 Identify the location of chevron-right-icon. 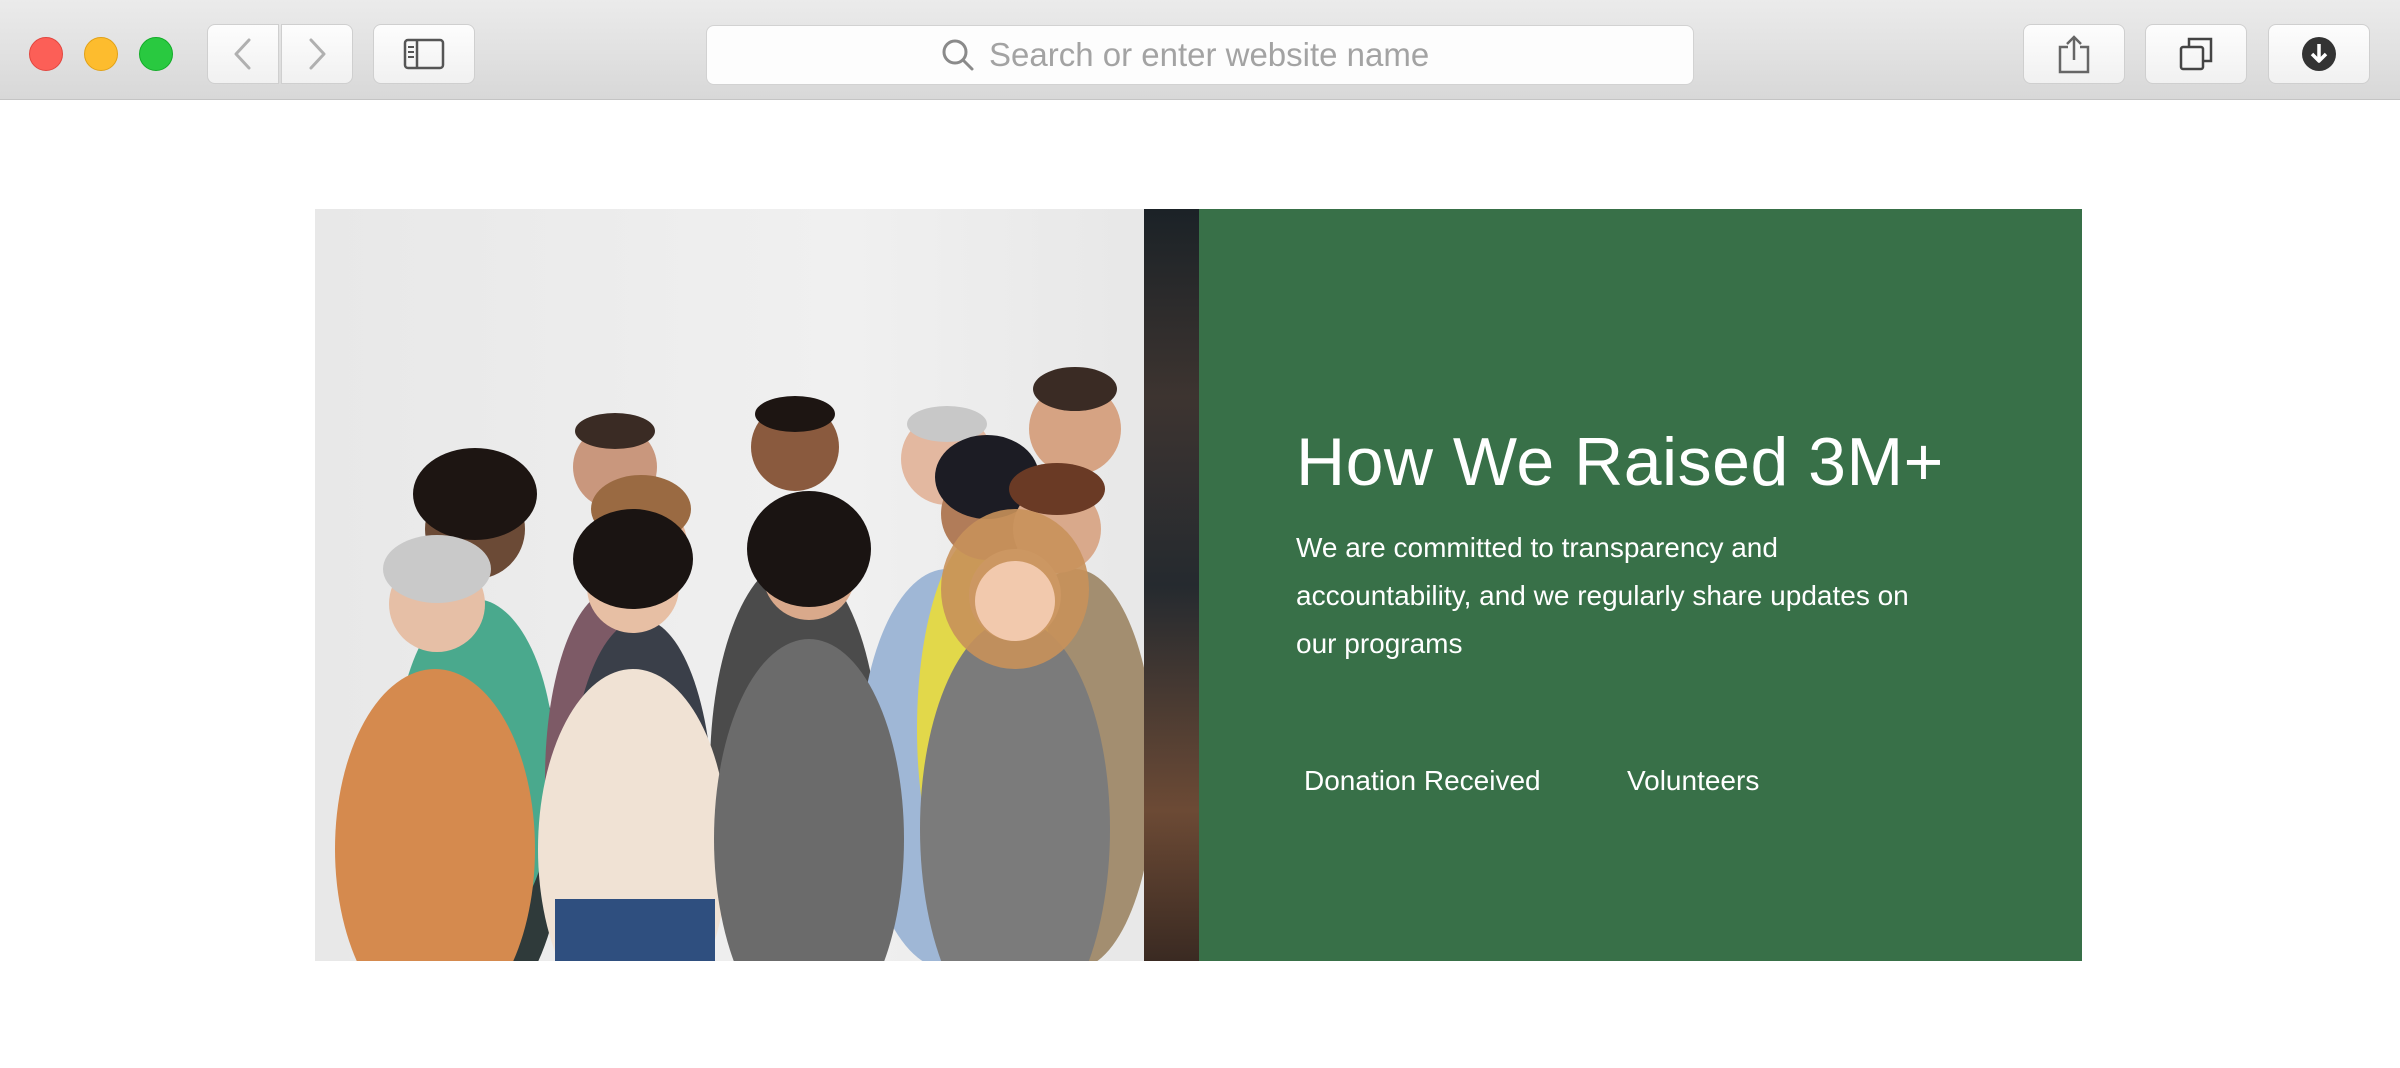
(317, 54).